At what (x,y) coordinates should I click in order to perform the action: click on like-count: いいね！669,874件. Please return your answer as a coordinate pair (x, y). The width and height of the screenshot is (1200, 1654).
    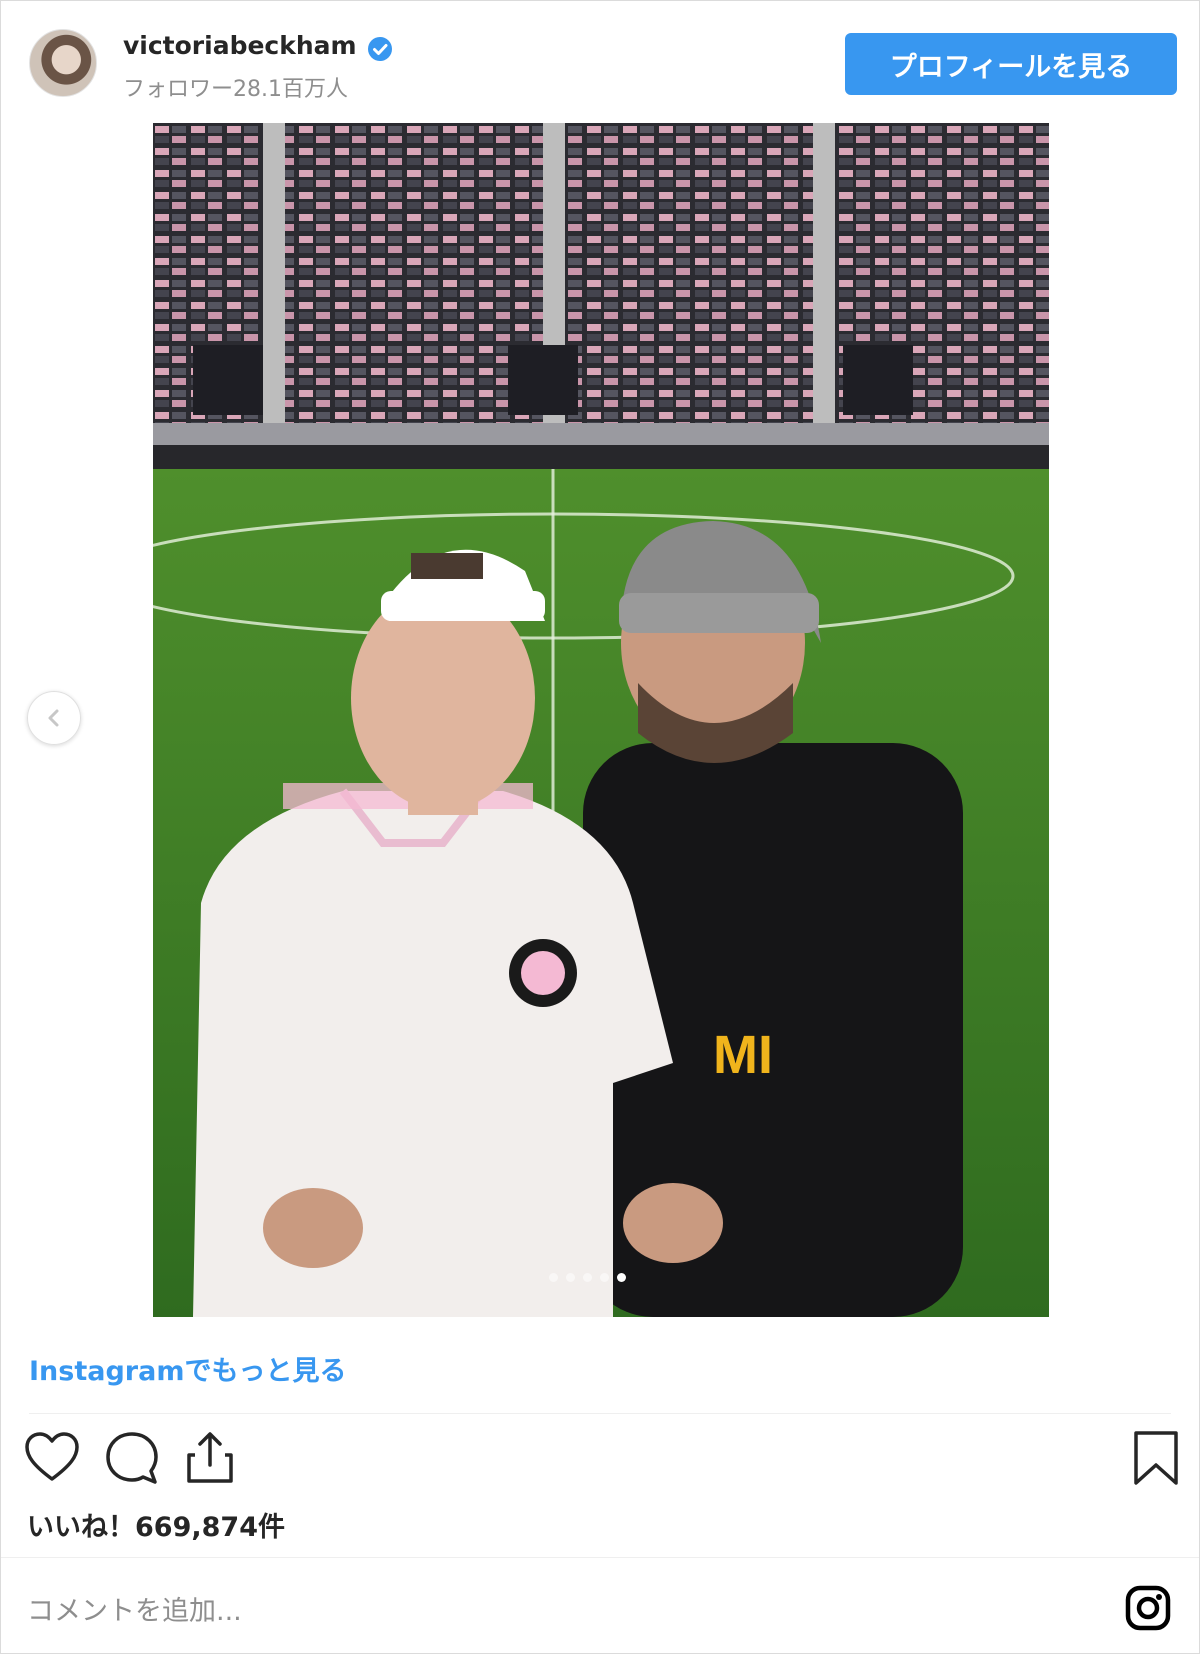
    Looking at the image, I should click on (156, 1524).